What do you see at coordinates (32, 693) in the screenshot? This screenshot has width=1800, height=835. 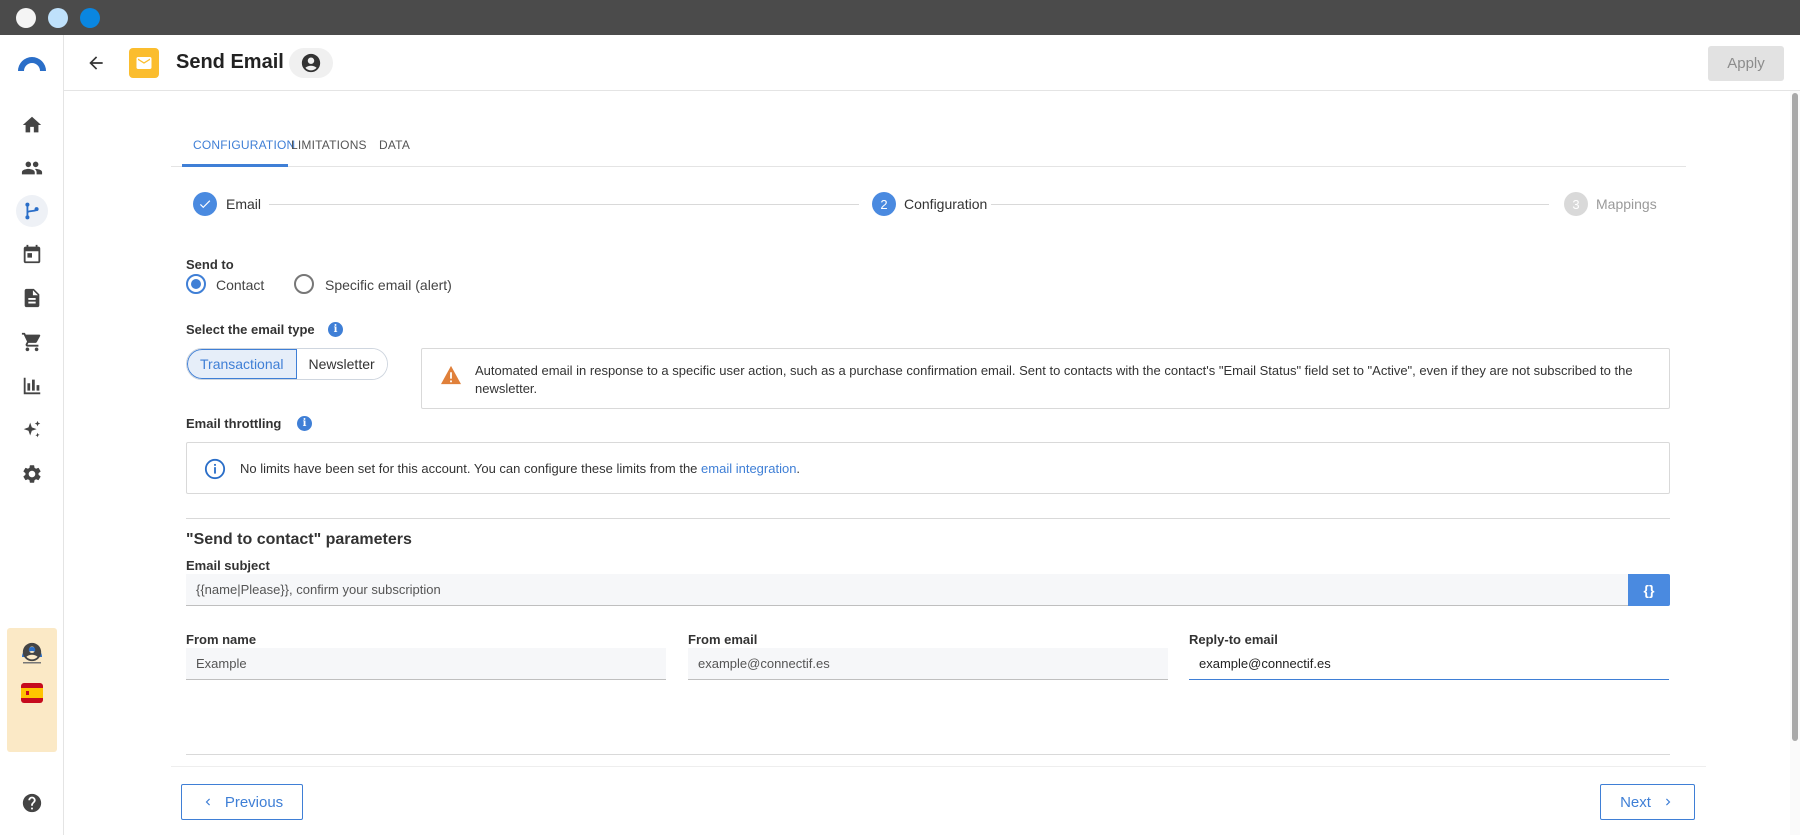 I see `spain-flag-icon` at bounding box center [32, 693].